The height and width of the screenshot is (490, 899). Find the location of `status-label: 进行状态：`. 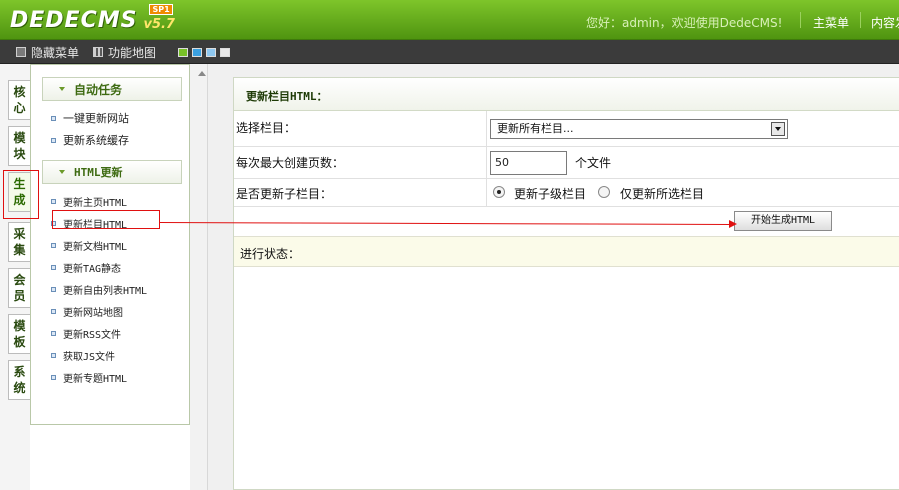

status-label: 进行状态： is located at coordinates (270, 254).